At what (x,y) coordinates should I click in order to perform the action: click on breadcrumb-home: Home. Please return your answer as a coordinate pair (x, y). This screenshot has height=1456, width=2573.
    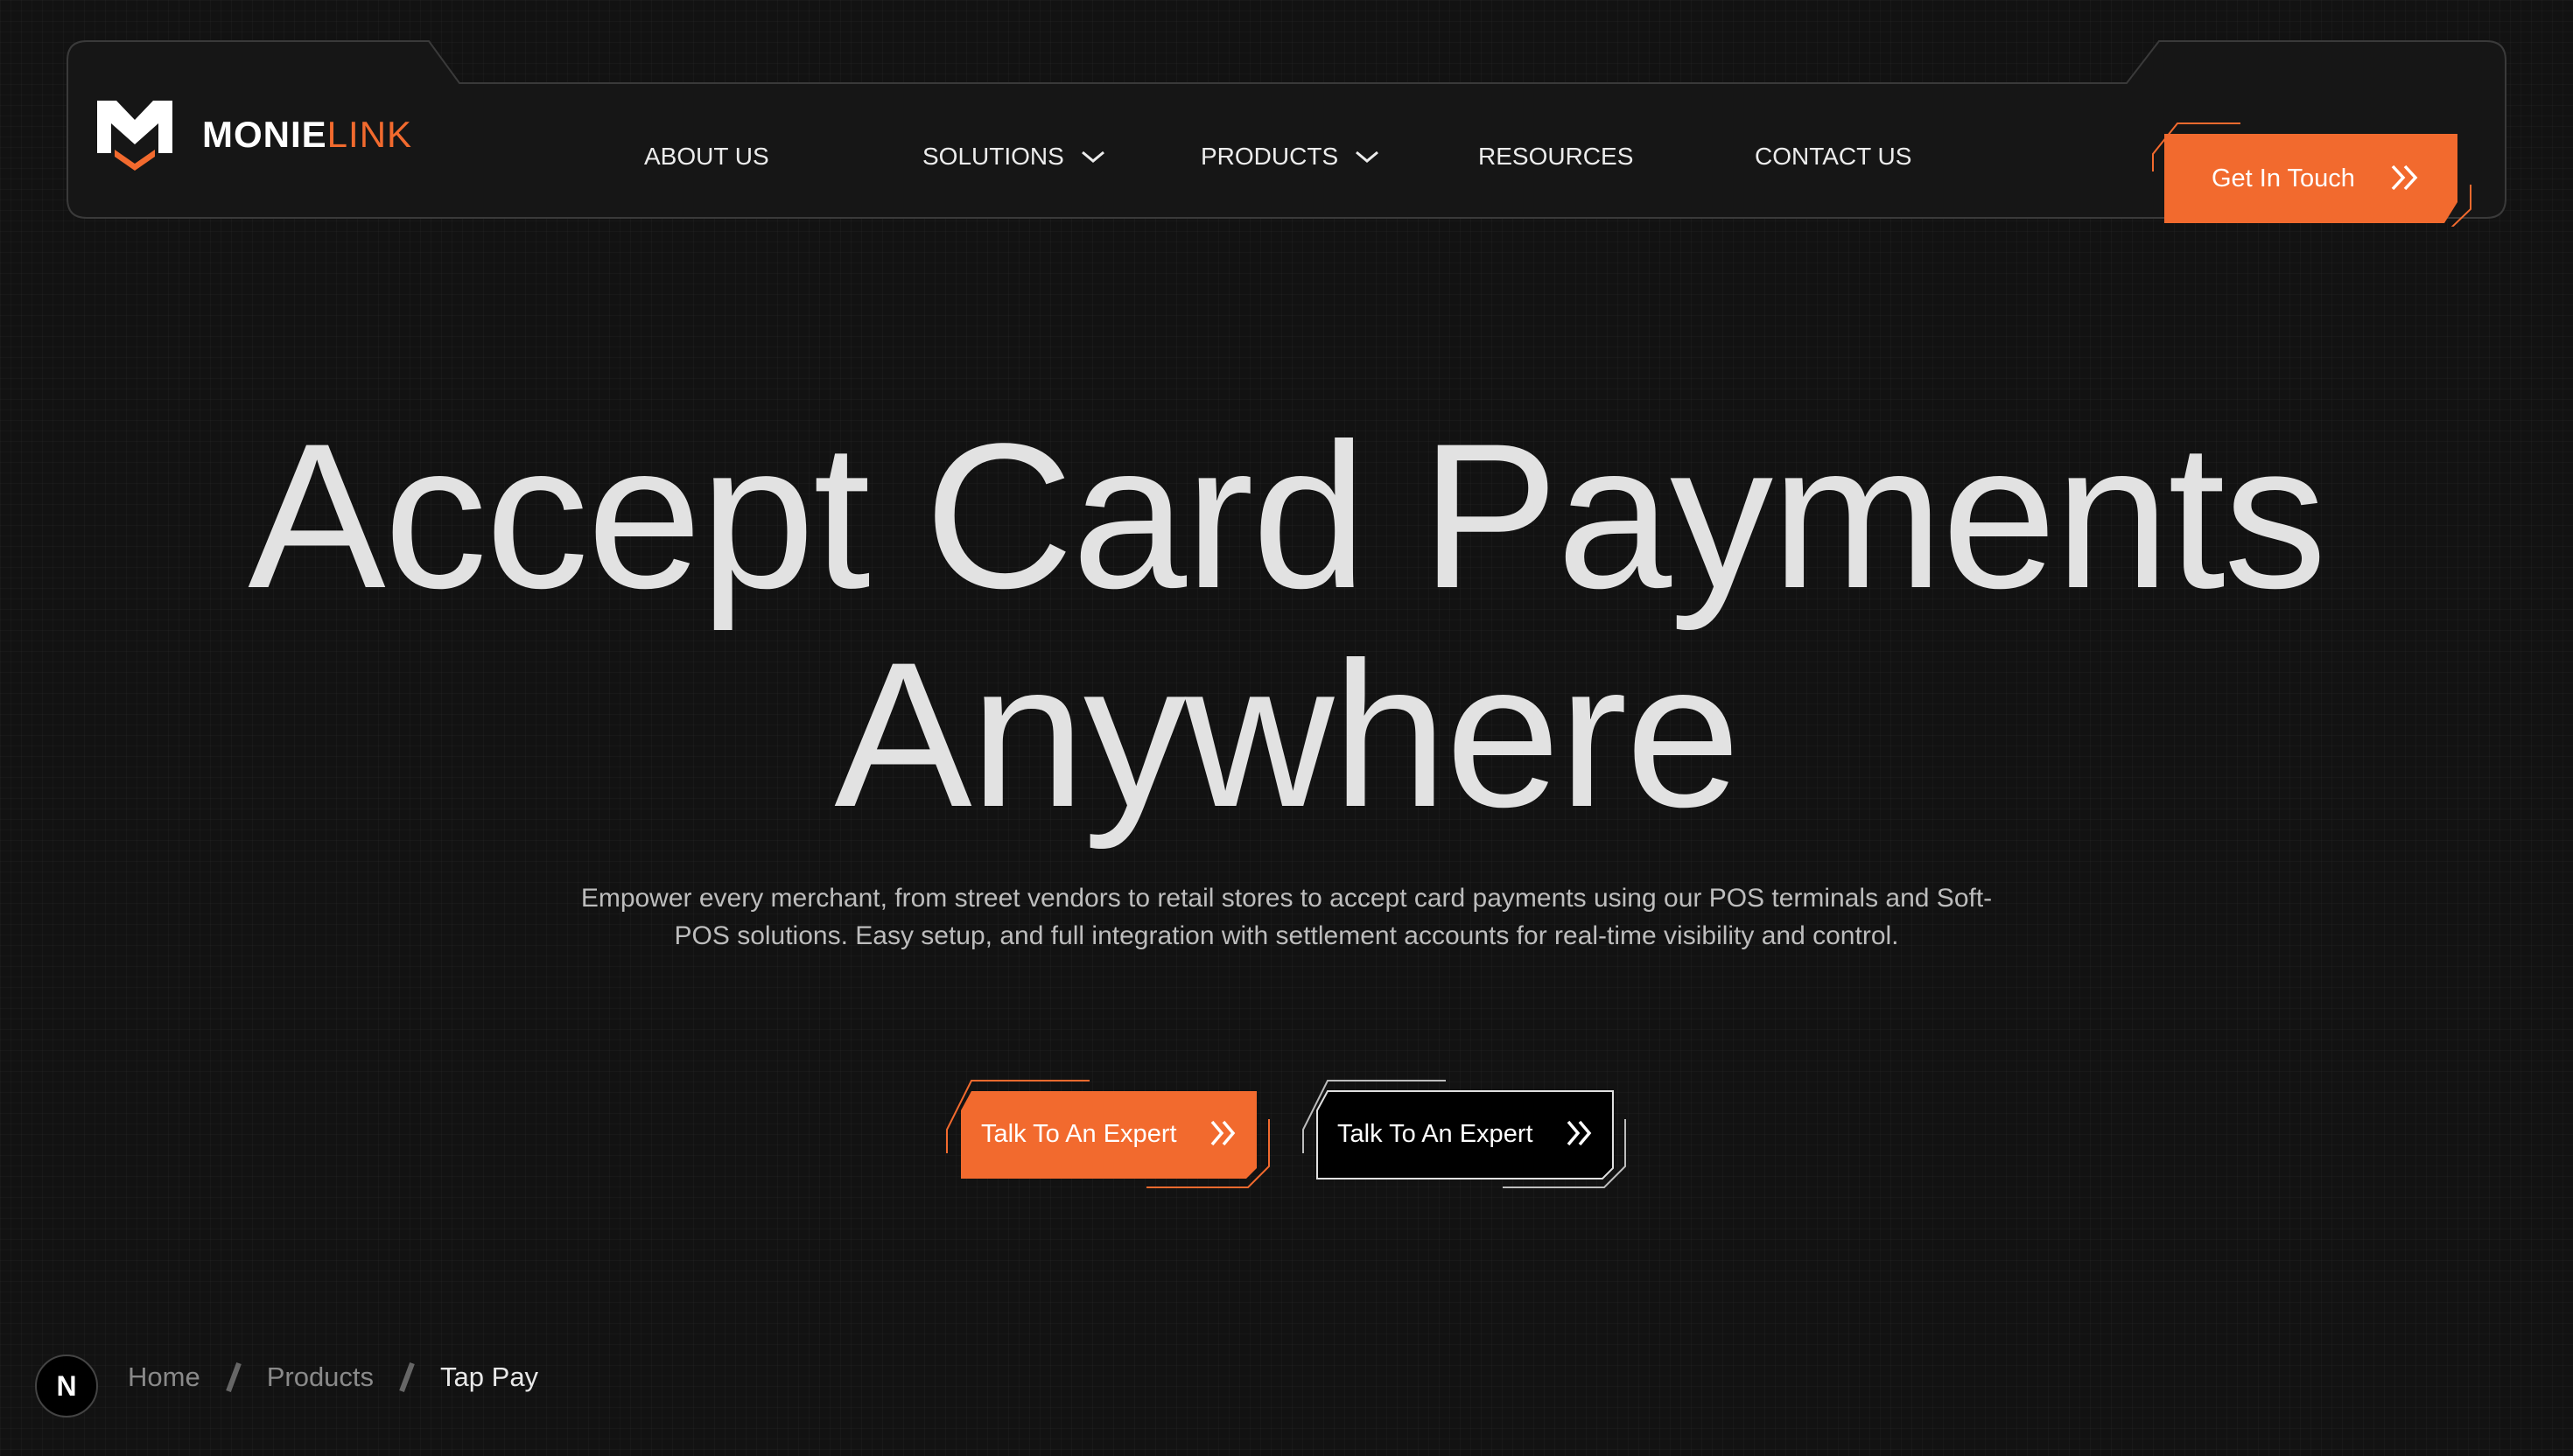
    Looking at the image, I should click on (164, 1377).